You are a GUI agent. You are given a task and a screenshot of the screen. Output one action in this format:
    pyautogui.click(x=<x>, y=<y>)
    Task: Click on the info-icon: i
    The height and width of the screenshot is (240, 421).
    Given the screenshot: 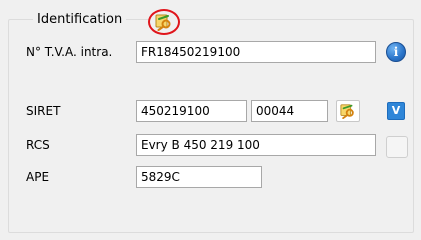 What is the action you would take?
    pyautogui.click(x=396, y=52)
    